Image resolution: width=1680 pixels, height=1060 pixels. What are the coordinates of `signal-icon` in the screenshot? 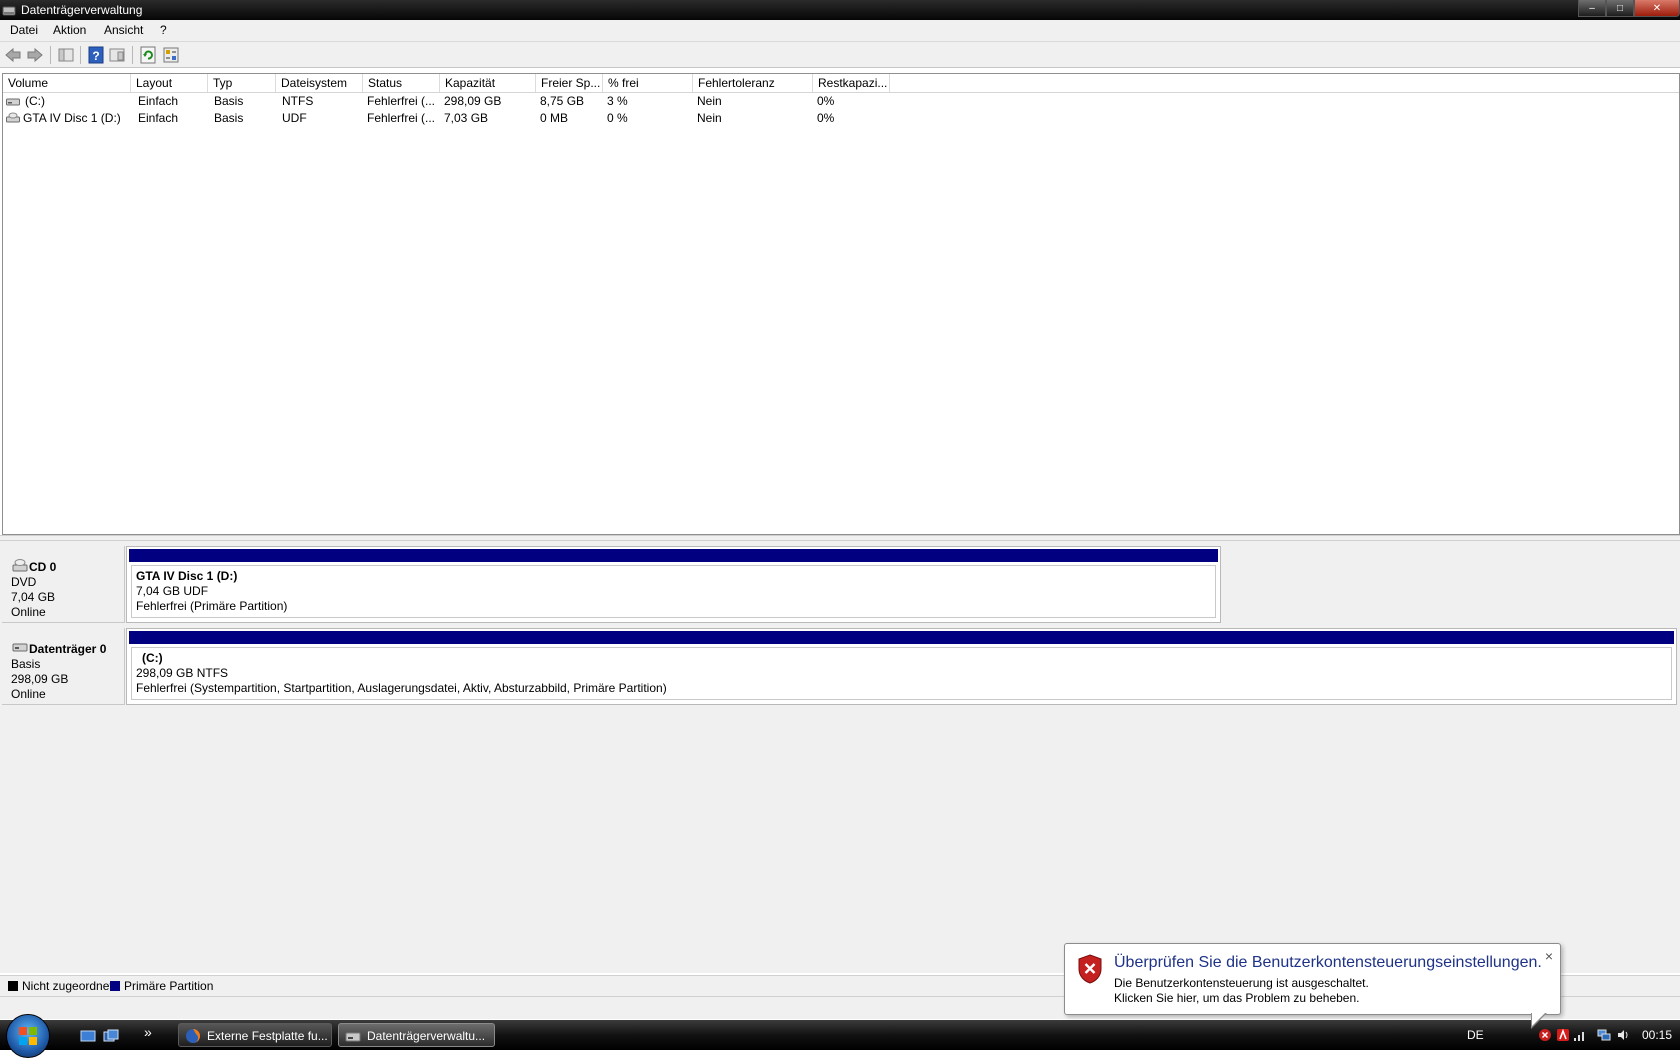 It's located at (1579, 1035).